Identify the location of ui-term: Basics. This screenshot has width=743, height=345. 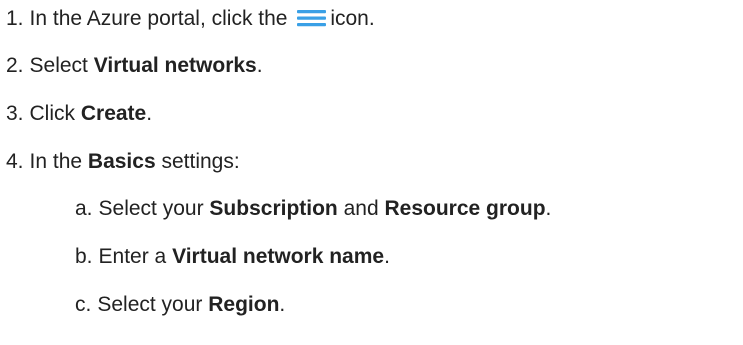
(121, 161).